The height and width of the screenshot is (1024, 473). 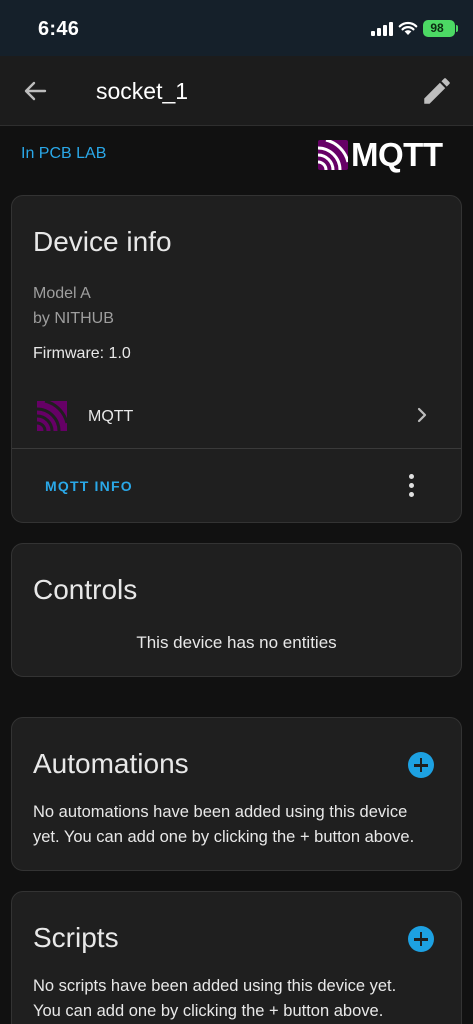 What do you see at coordinates (85, 589) in the screenshot?
I see `controls-title: Controls` at bounding box center [85, 589].